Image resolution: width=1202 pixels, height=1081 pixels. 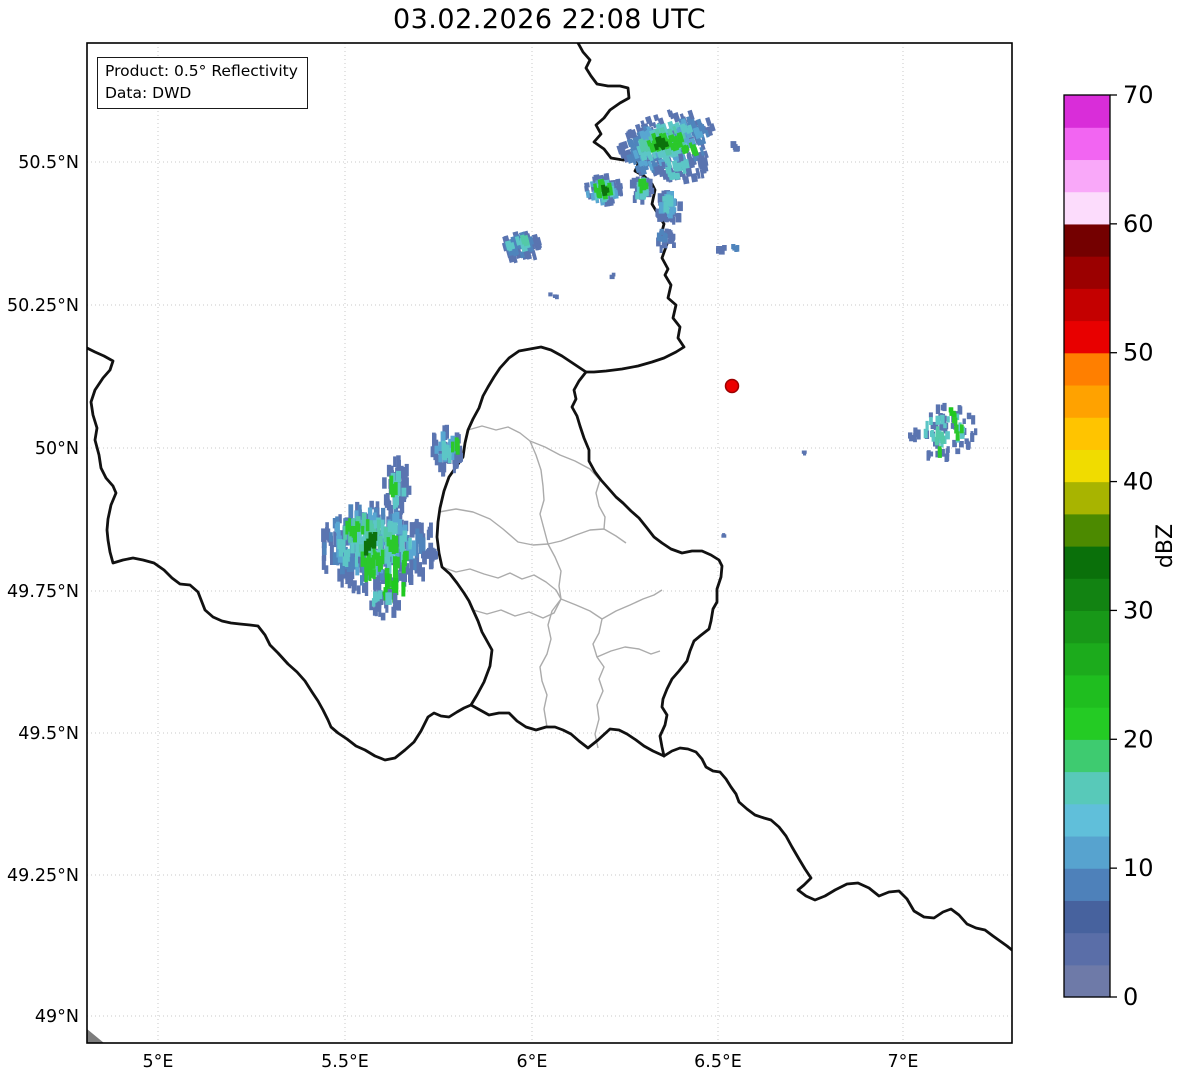 I want to click on product-line: Product: 0.5° Reflectivity, so click(x=201, y=71).